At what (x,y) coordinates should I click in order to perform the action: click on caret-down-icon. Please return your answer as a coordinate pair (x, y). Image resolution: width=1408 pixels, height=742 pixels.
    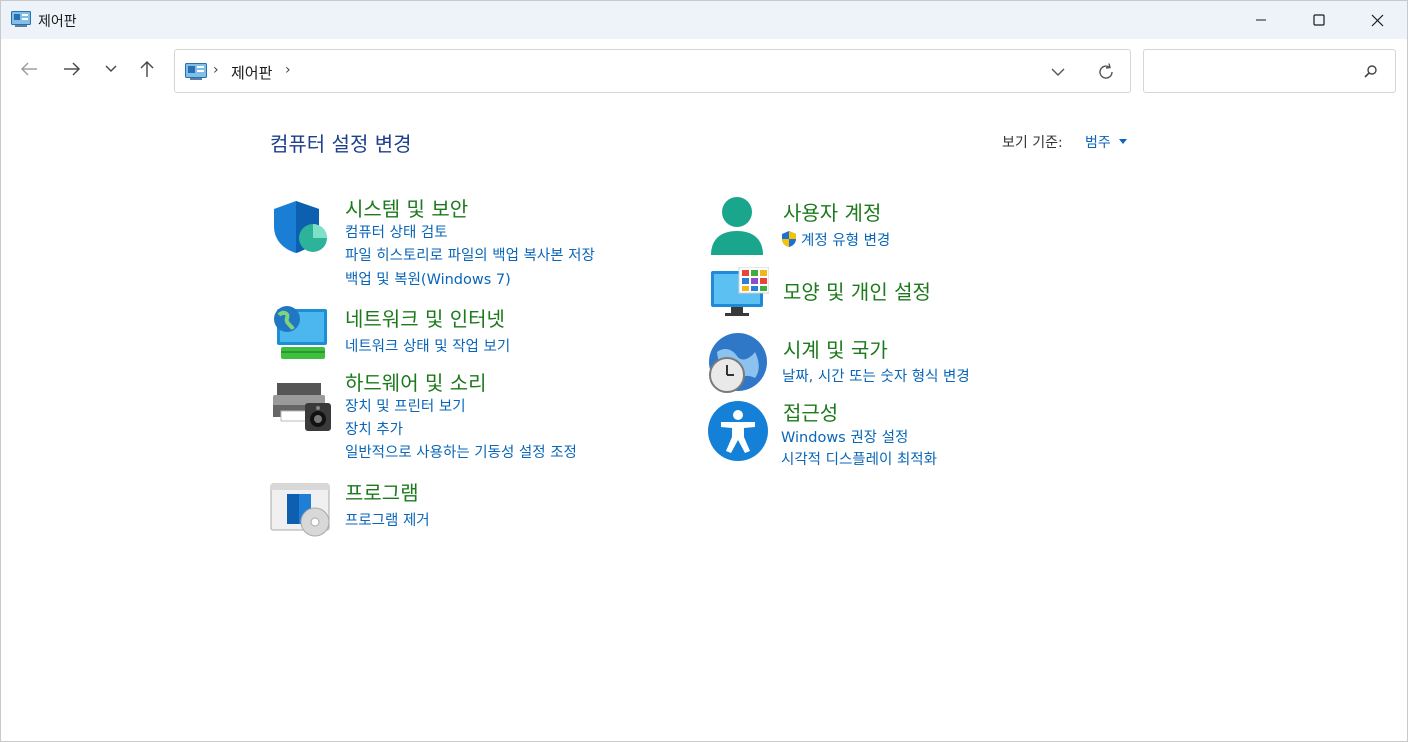
    Looking at the image, I should click on (1123, 141).